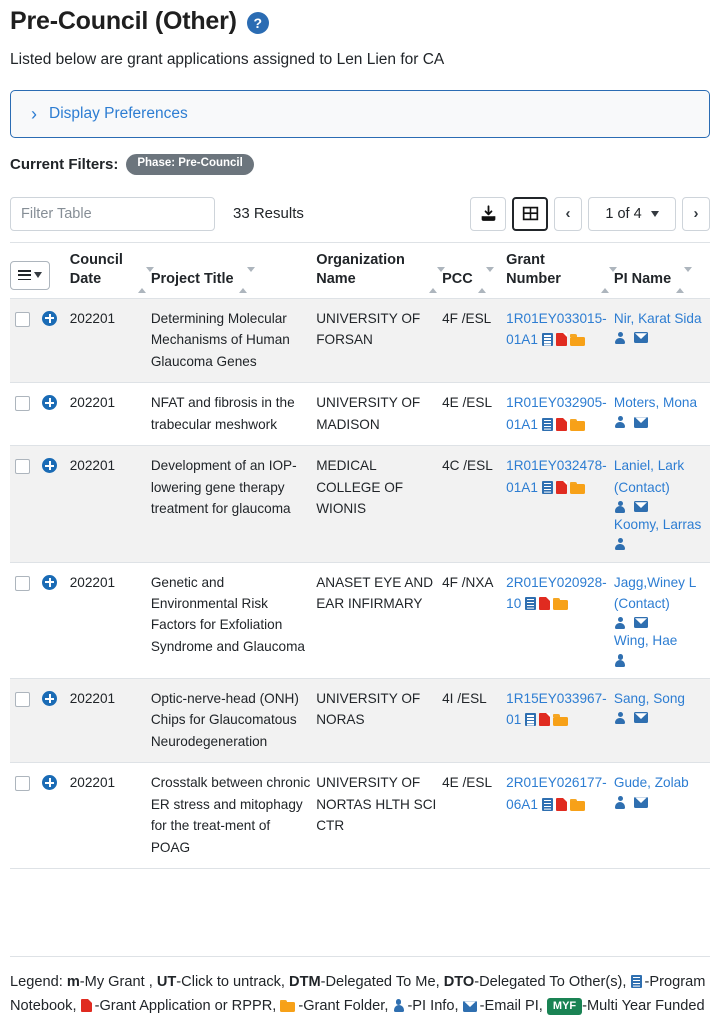 Image resolution: width=720 pixels, height=1028 pixels. What do you see at coordinates (657, 524) in the screenshot?
I see `pi-name-link: Koomy, Larras` at bounding box center [657, 524].